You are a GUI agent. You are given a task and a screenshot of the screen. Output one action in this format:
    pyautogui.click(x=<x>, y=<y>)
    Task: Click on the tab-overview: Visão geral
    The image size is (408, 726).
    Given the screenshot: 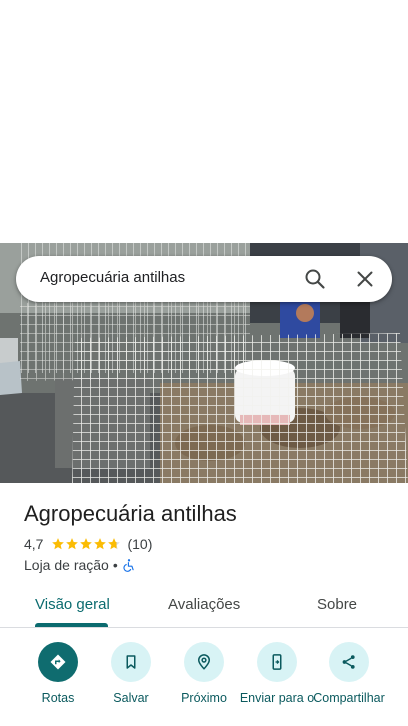 What is the action you would take?
    pyautogui.click(x=72, y=604)
    